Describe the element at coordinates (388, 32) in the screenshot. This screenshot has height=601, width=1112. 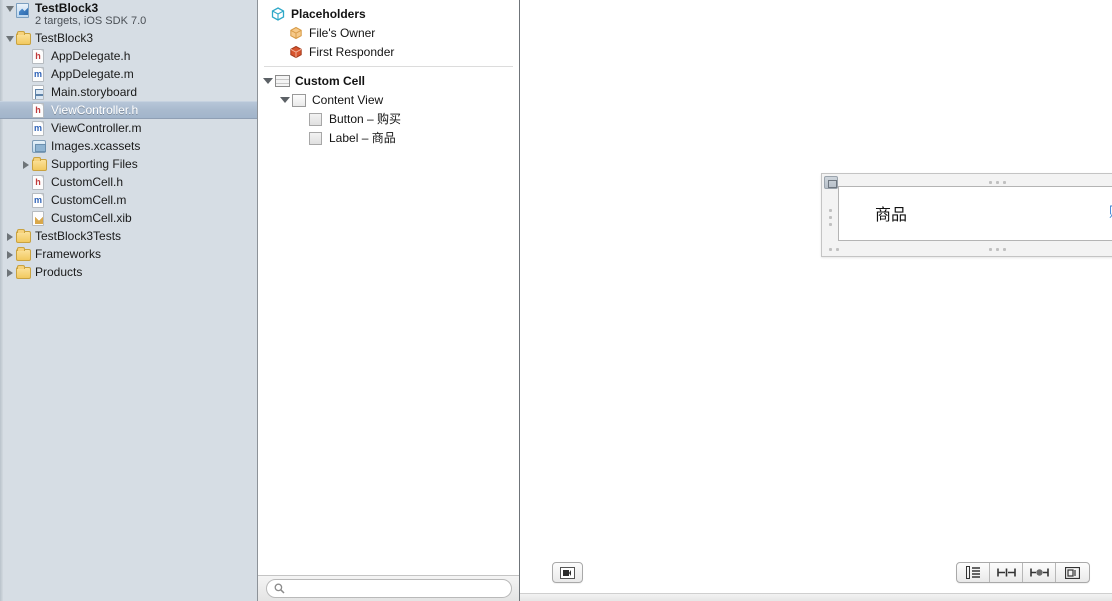
I see `outline-item-files-owner: File's Owner` at that location.